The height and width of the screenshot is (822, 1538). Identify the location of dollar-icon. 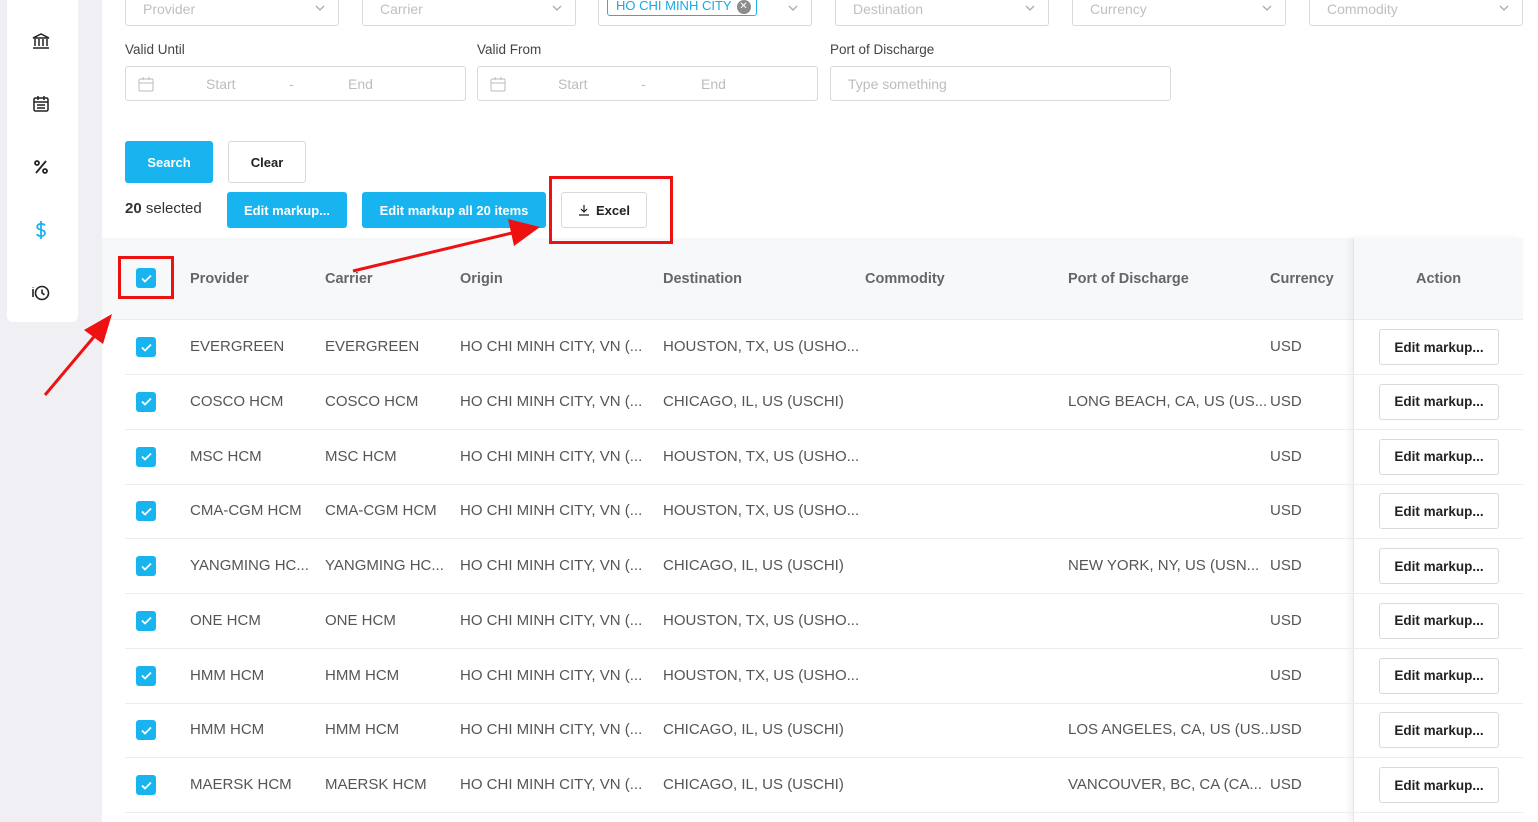
(41, 230).